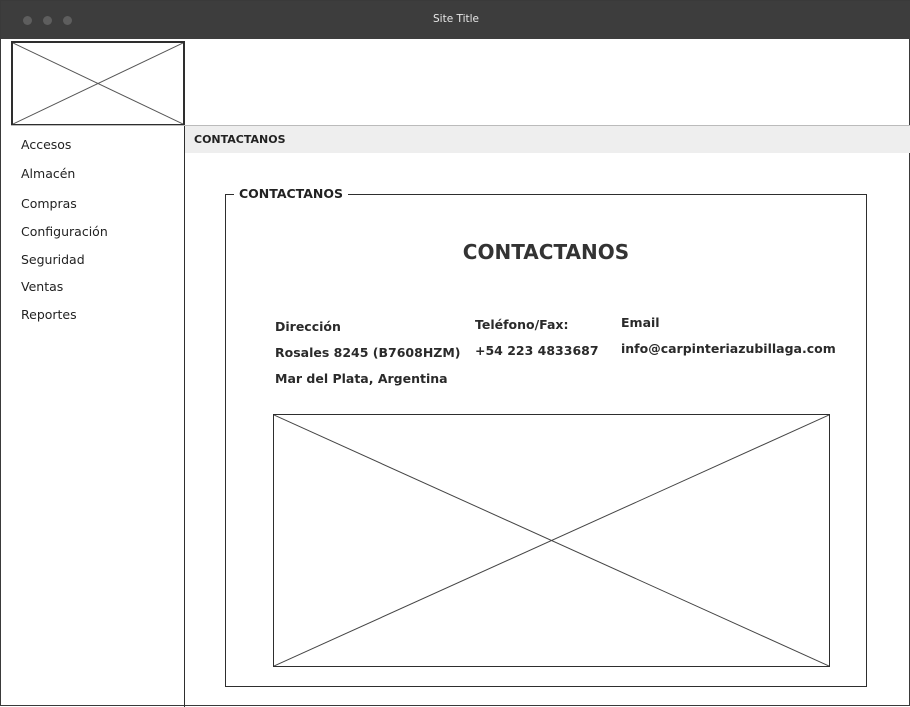 The width and height of the screenshot is (910, 707). Describe the element at coordinates (49, 314) in the screenshot. I see `sidebar-item-reportes: Reportes` at that location.